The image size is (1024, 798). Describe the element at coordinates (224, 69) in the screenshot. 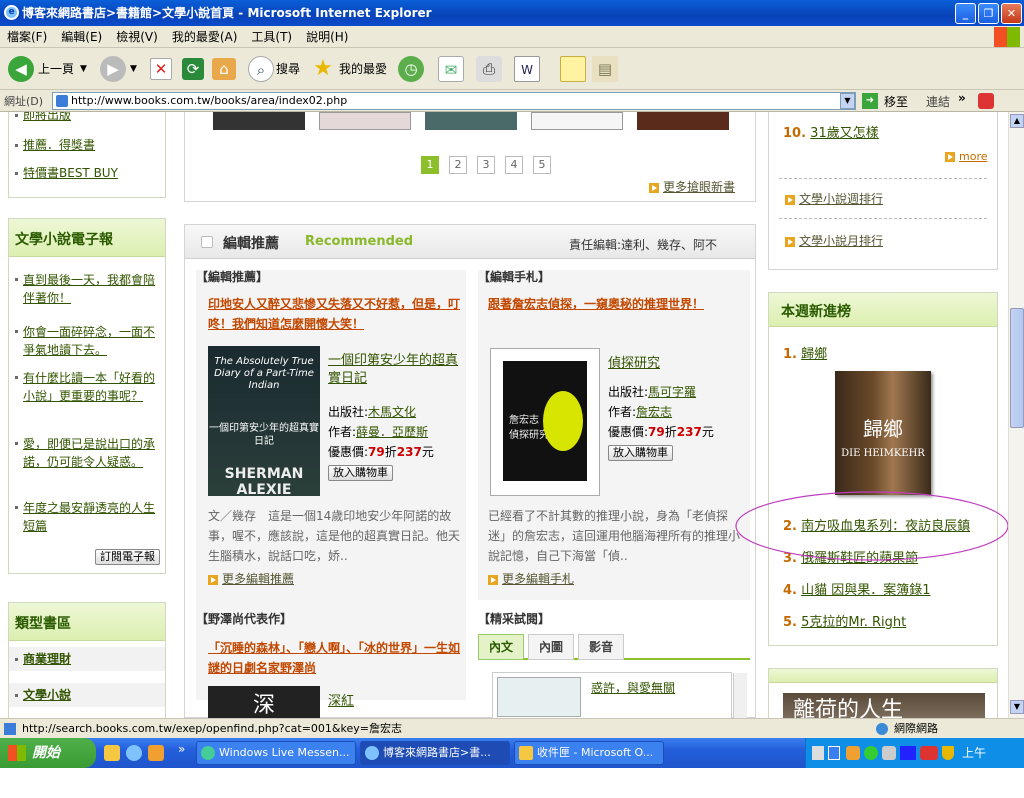

I see `home-icon: ⌂` at that location.